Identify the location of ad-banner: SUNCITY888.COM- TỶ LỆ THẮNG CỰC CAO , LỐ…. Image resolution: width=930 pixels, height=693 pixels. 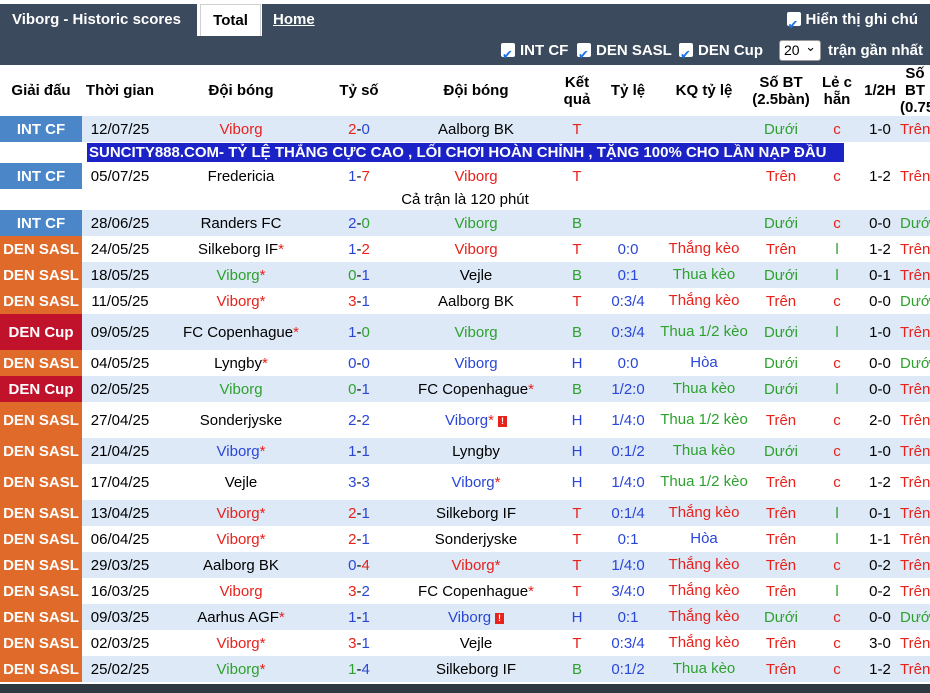
(465, 152).